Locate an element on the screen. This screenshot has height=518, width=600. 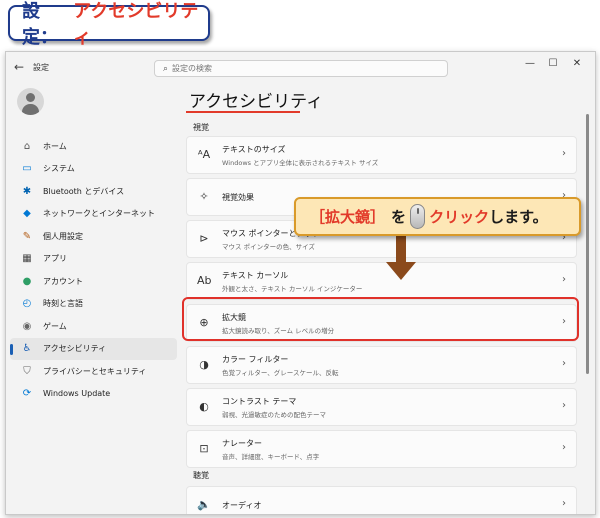
sidebar-item-label: アクセシビリティ is located at coordinates (75, 349).